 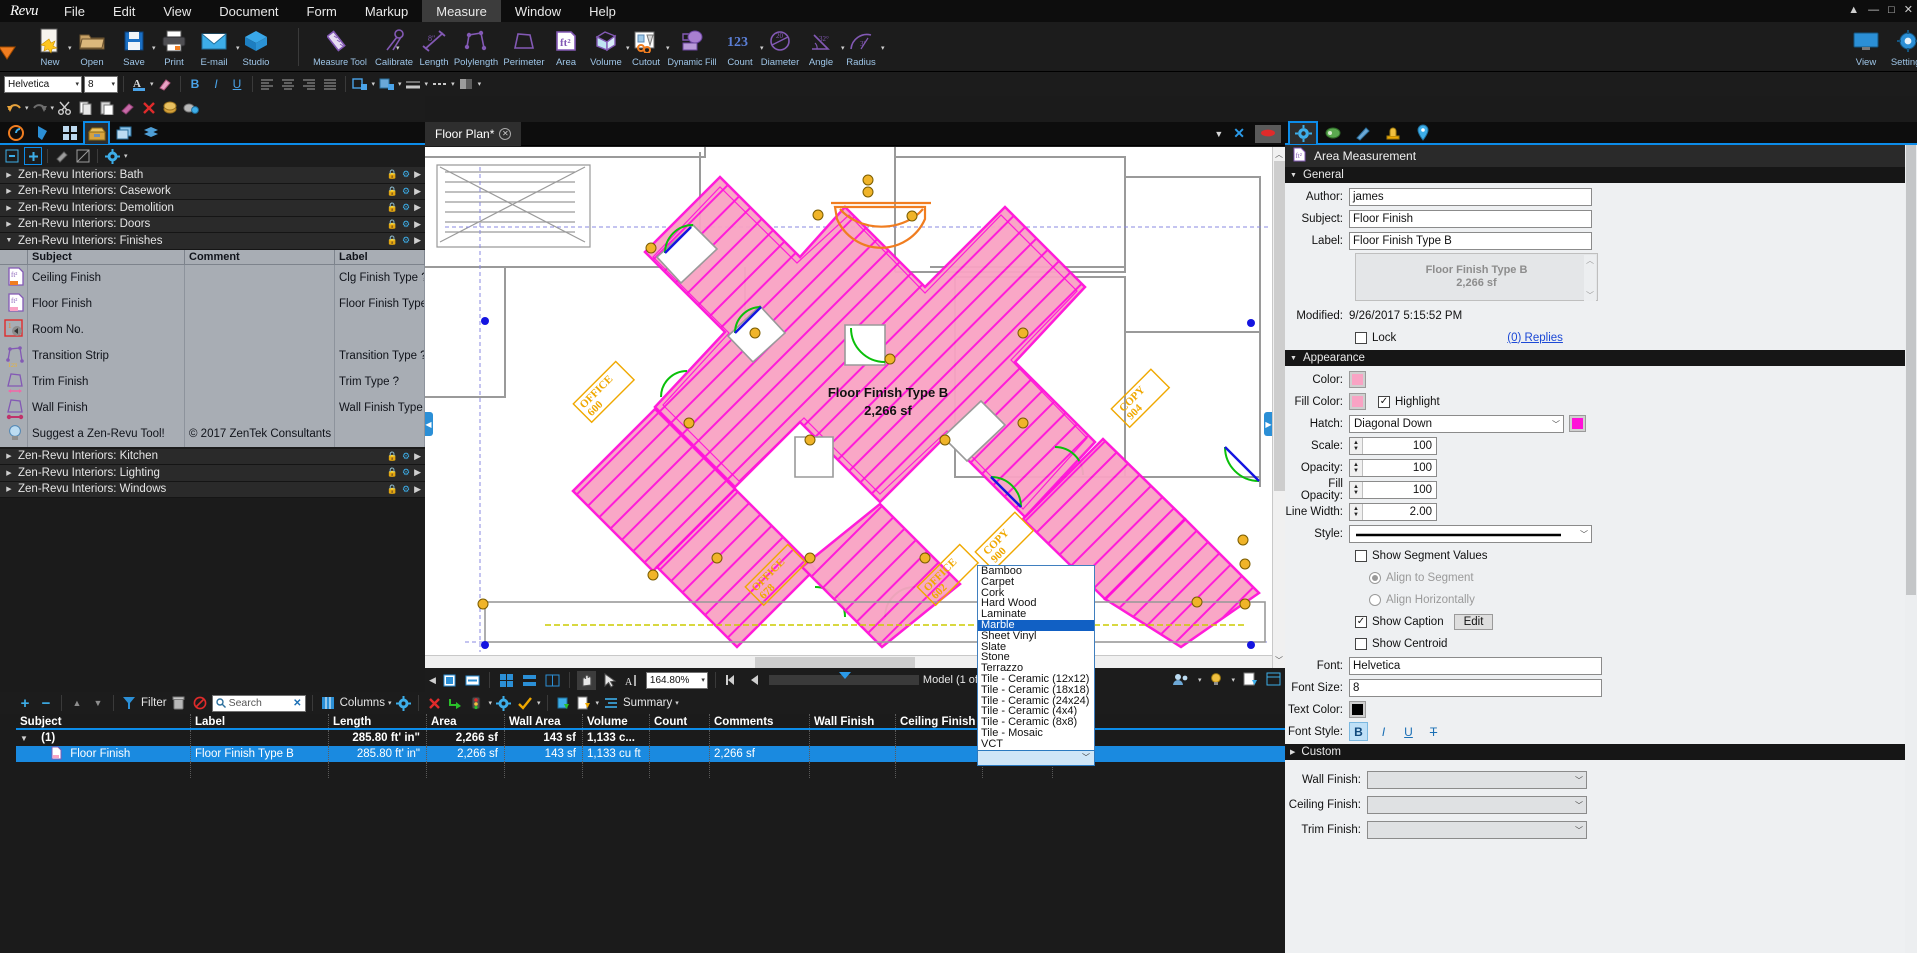 What do you see at coordinates (212, 456) in the screenshot?
I see `toolchest-group-kitchen: ▶ Zen-Revu Interiors: Kitchen 🔒 ⚙ ▶` at bounding box center [212, 456].